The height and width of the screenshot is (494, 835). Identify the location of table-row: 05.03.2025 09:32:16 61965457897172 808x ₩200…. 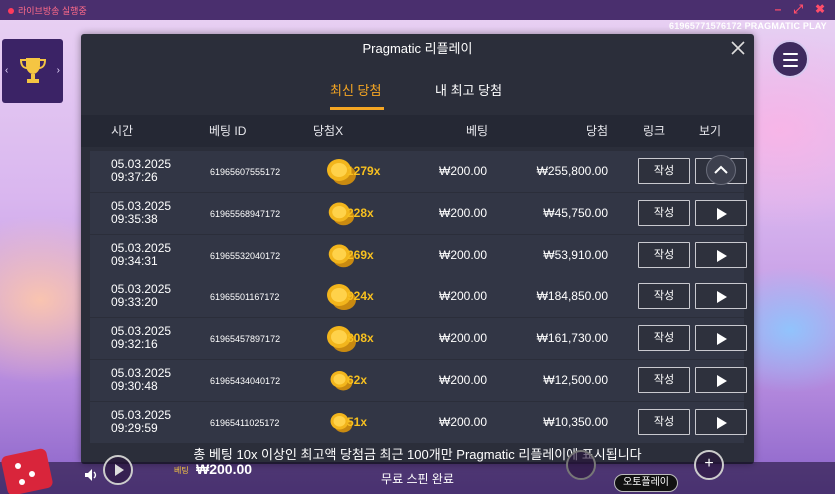
(418, 338).